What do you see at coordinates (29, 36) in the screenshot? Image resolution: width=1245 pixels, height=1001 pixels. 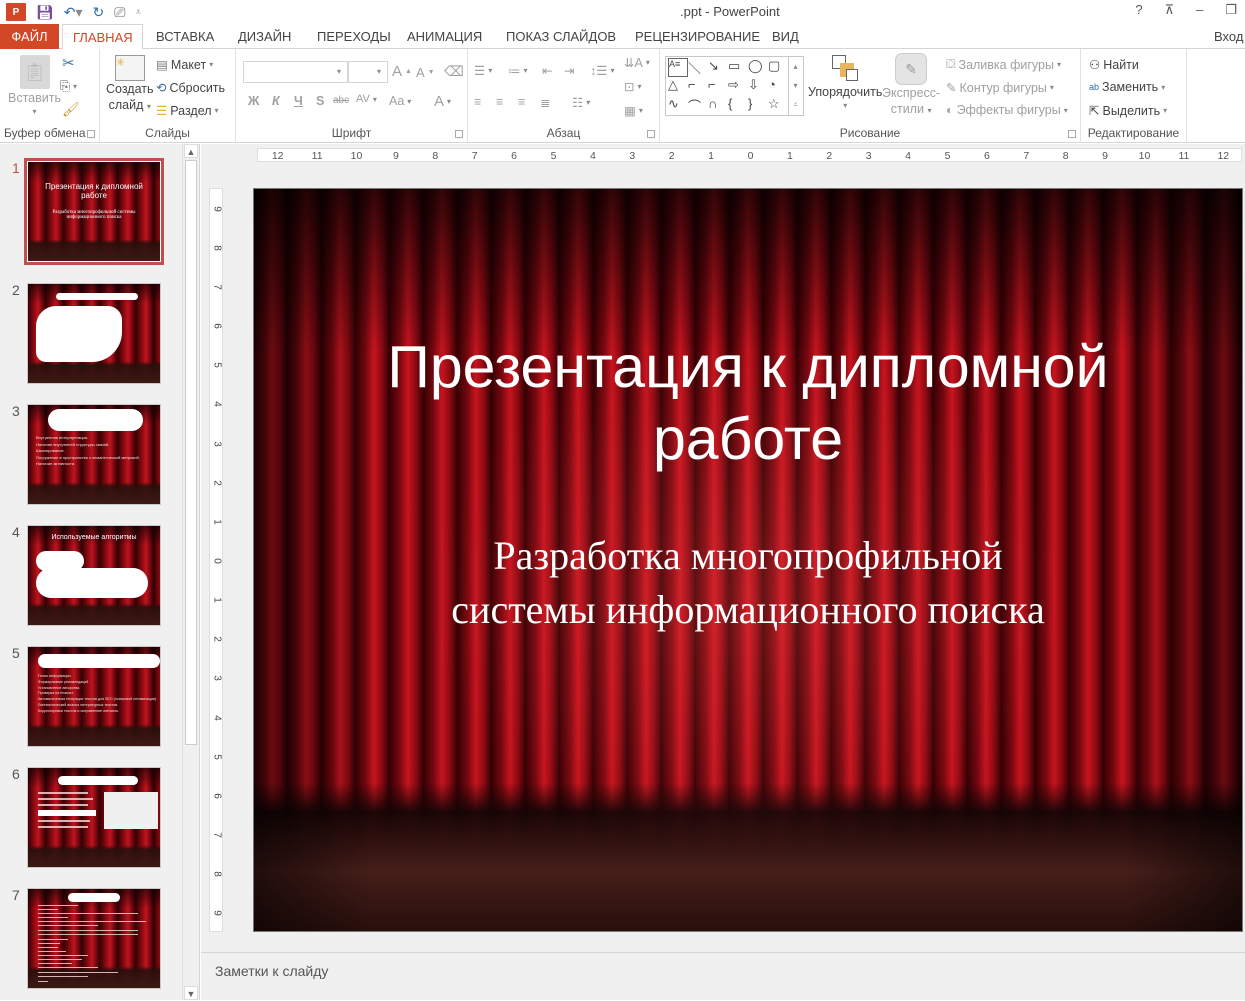 I see `tab-file: ФАЙЛ` at bounding box center [29, 36].